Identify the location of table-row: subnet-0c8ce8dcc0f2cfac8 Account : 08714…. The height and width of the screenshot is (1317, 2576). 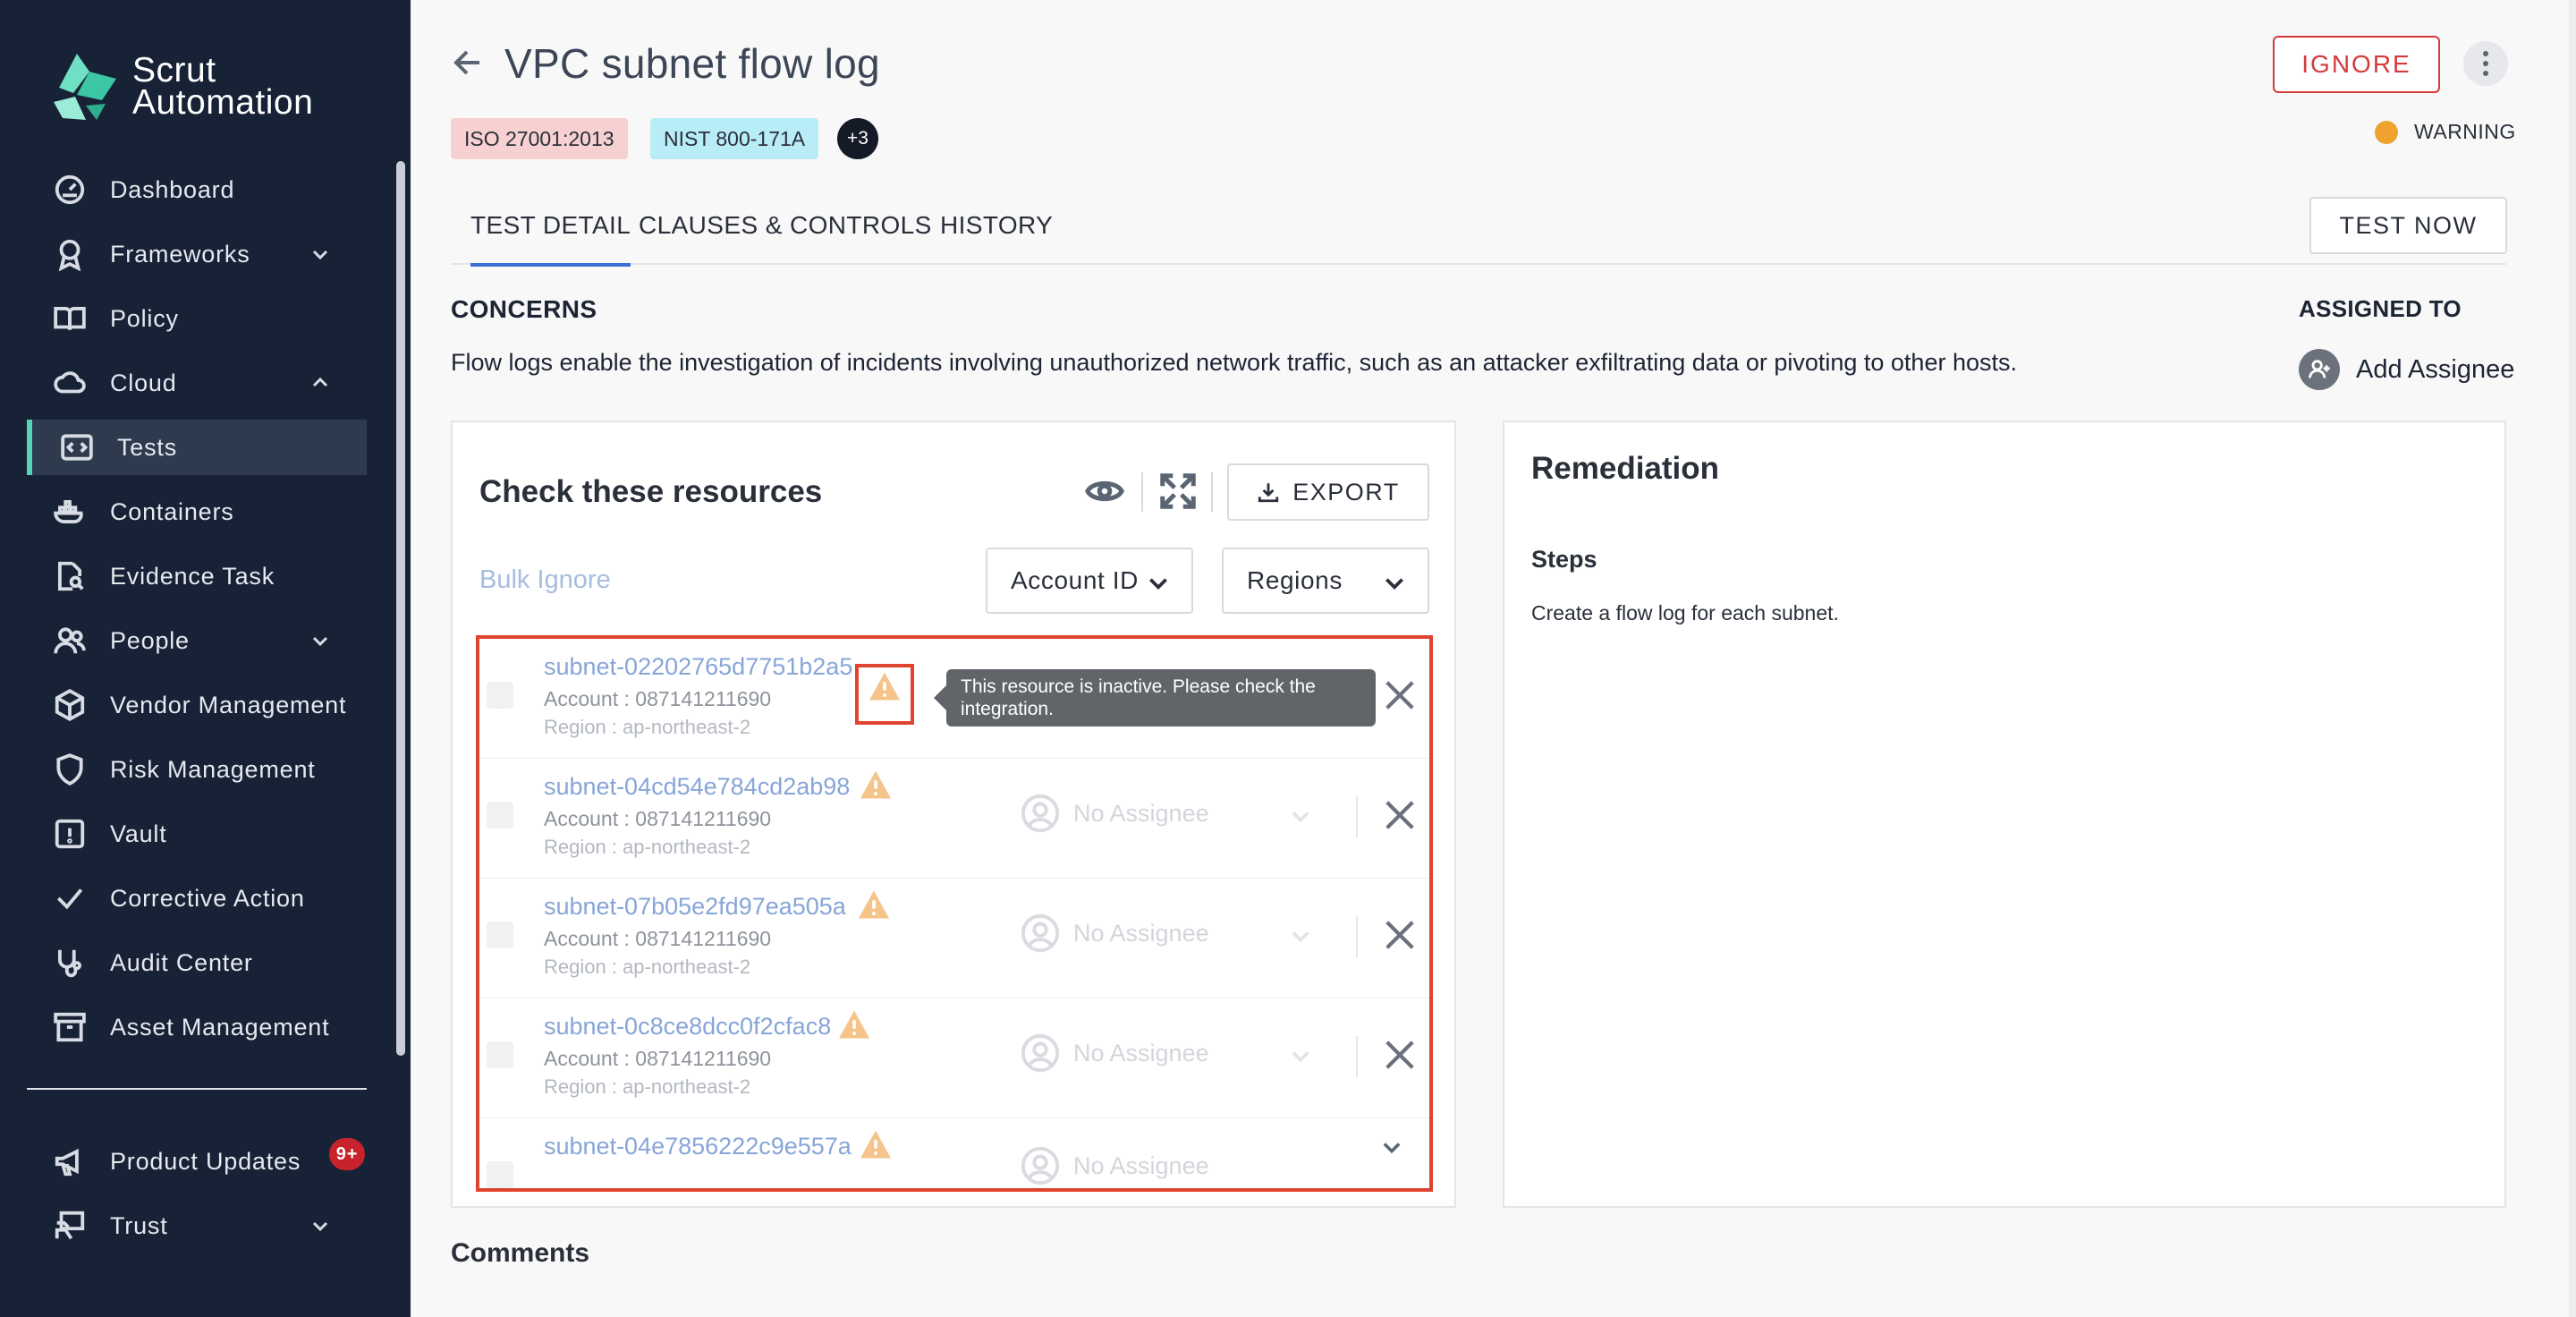
(954, 1058).